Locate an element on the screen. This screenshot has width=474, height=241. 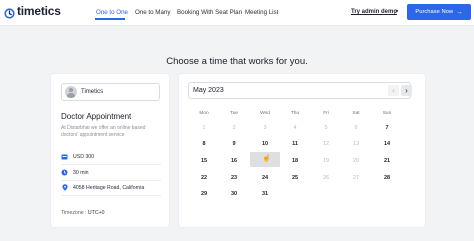
day-cell-available: 30 is located at coordinates (234, 194).